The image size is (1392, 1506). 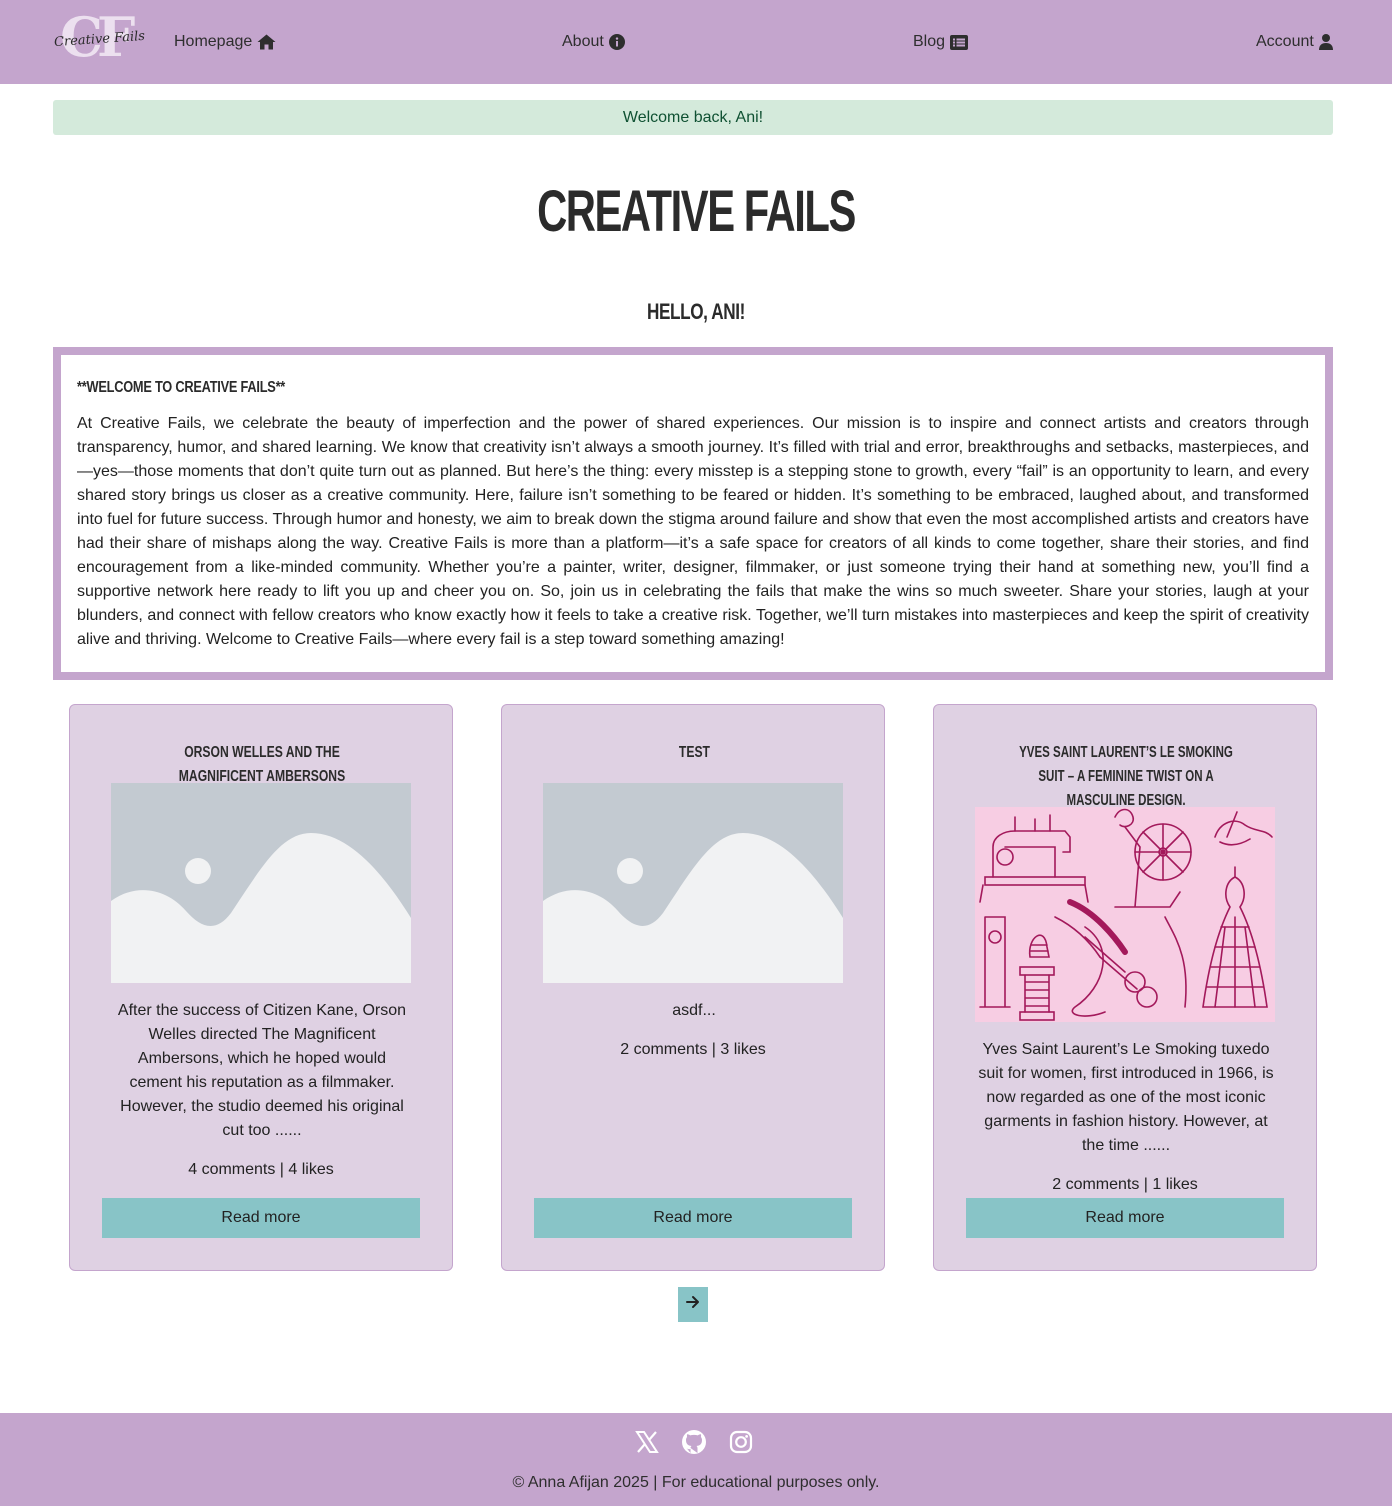 I want to click on next-page-button, so click(x=693, y=1304).